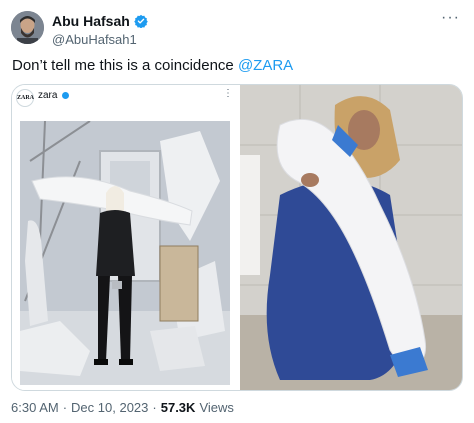  Describe the element at coordinates (450, 18) in the screenshot. I see `more-options-icon: ···` at that location.